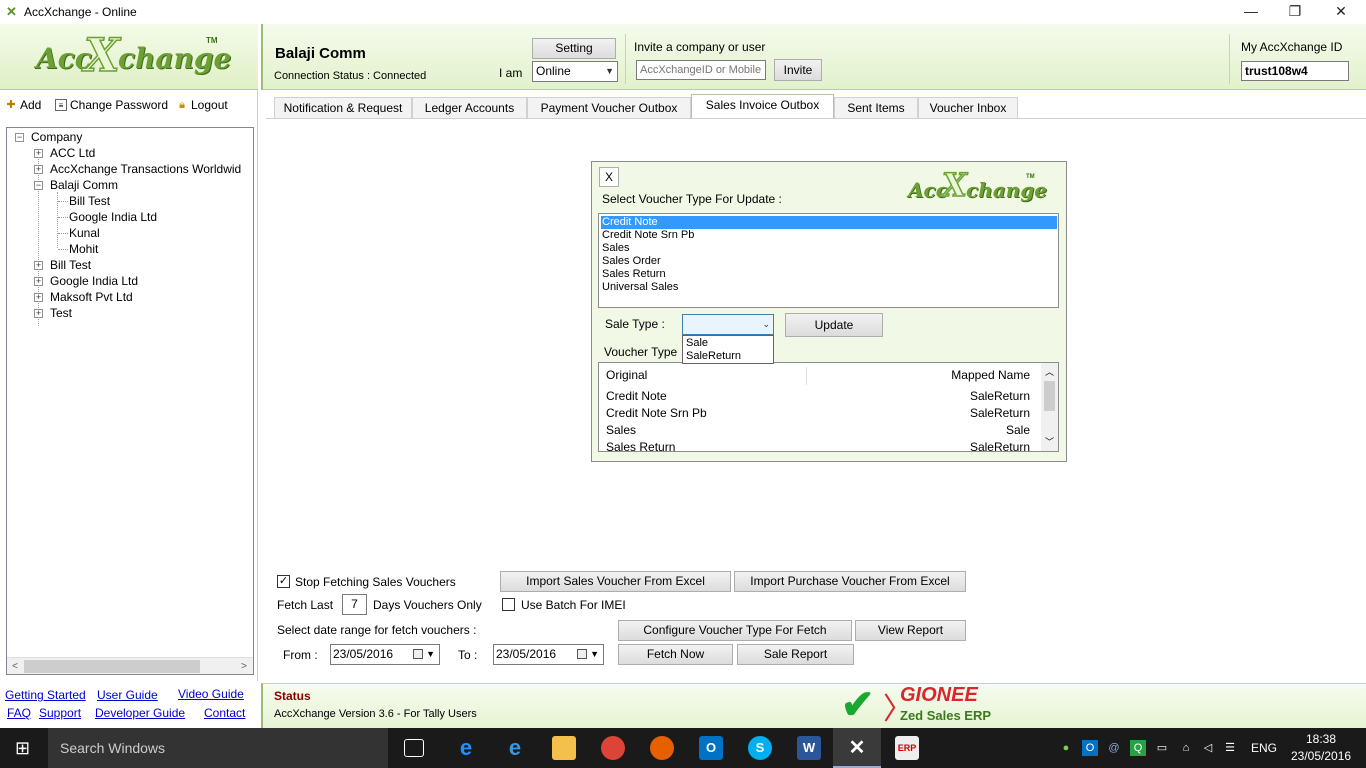 This screenshot has height=768, width=1366. I want to click on table-row: Sales Return SaleReturn, so click(818, 445).